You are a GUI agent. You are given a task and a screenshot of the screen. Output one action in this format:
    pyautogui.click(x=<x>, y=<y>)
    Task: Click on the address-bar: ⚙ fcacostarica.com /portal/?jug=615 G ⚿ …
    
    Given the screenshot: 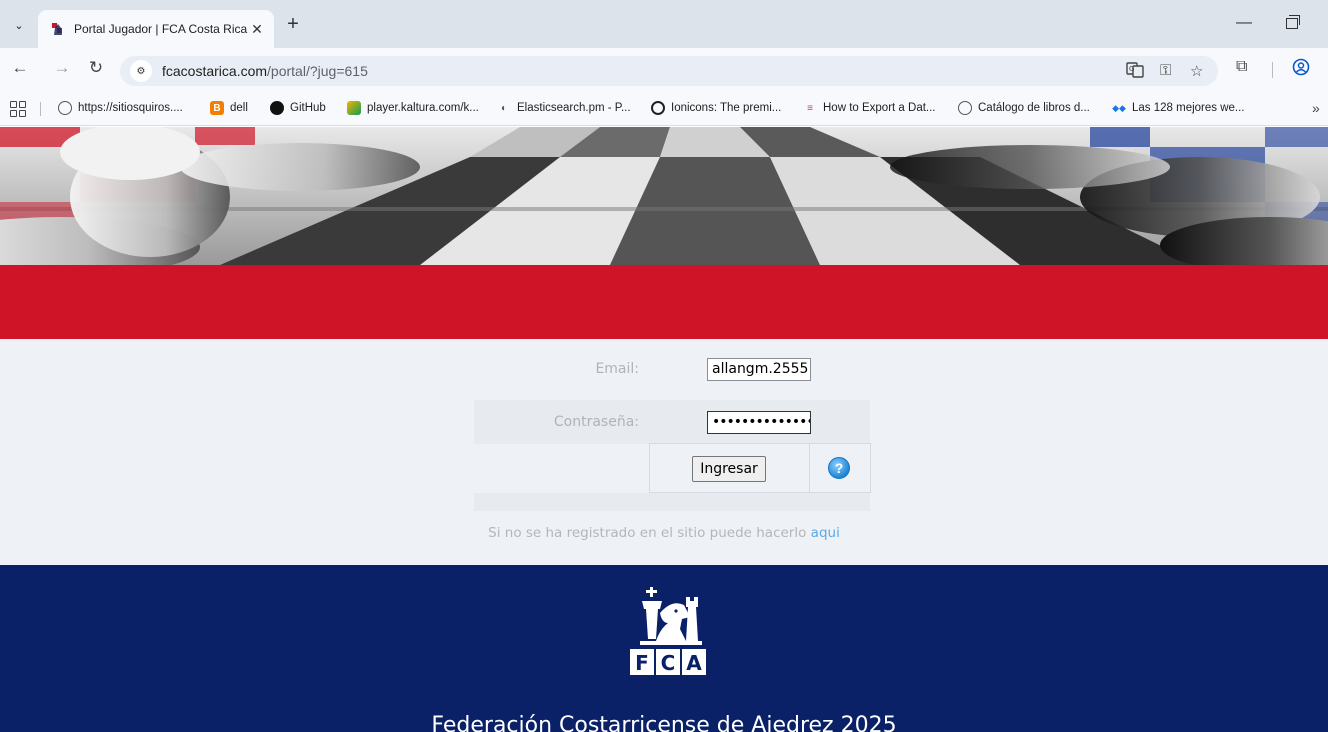 What is the action you would take?
    pyautogui.click(x=669, y=71)
    